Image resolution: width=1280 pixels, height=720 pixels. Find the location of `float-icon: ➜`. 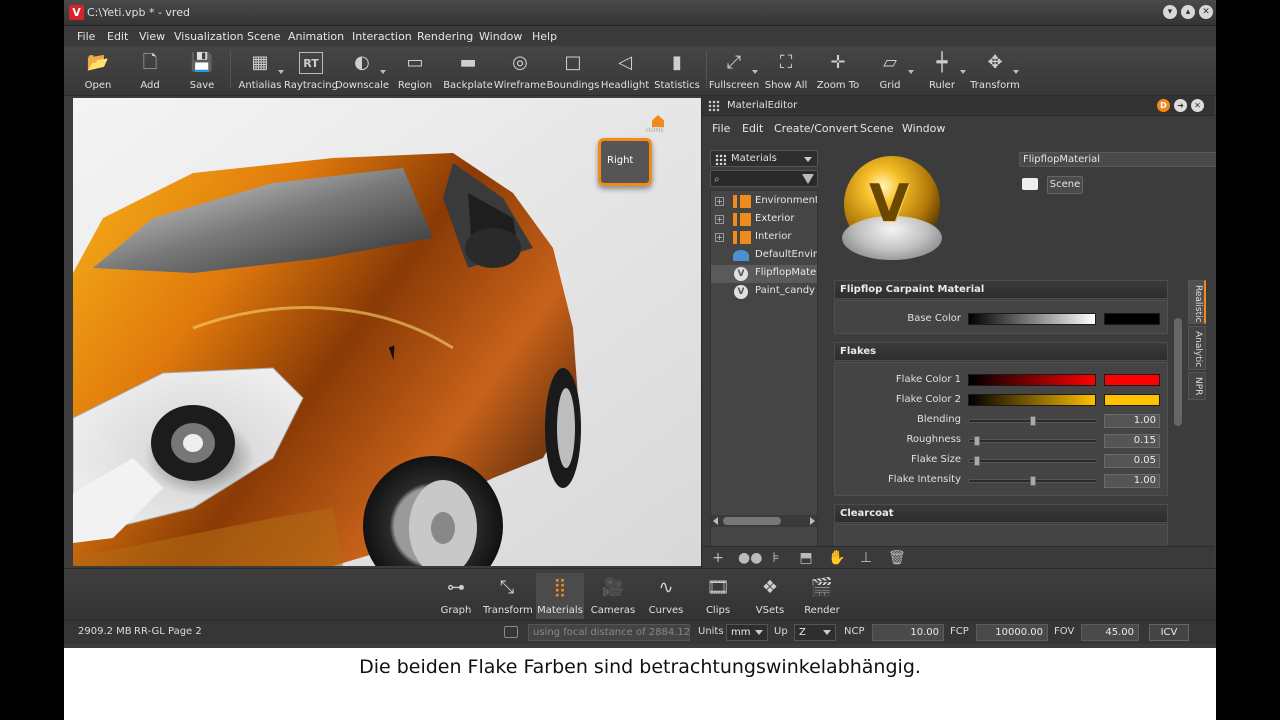

float-icon: ➜ is located at coordinates (1180, 105).